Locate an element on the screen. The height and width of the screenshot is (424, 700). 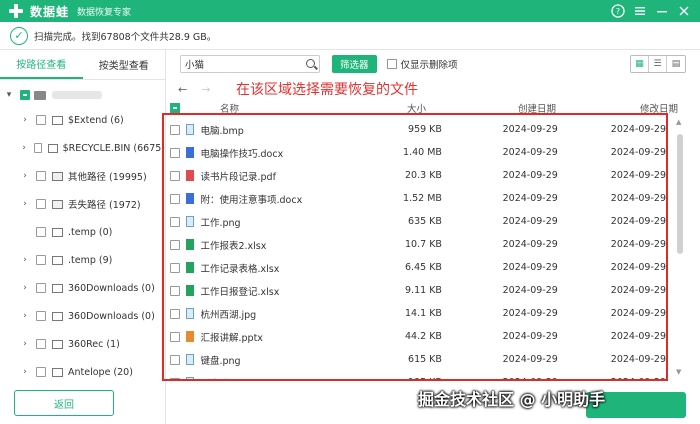
tree-item: › .temp (9) is located at coordinates (82, 260).